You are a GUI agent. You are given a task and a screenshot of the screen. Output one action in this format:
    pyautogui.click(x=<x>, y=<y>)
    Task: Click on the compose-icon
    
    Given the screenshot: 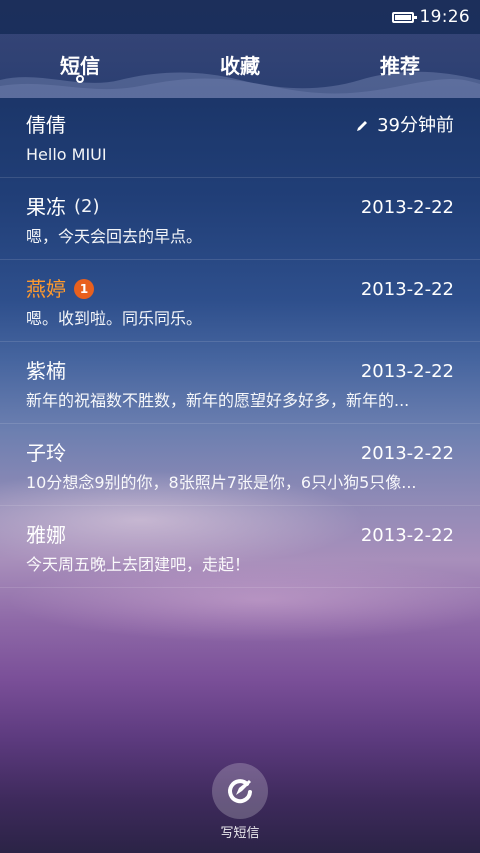 What is the action you would take?
    pyautogui.click(x=240, y=791)
    